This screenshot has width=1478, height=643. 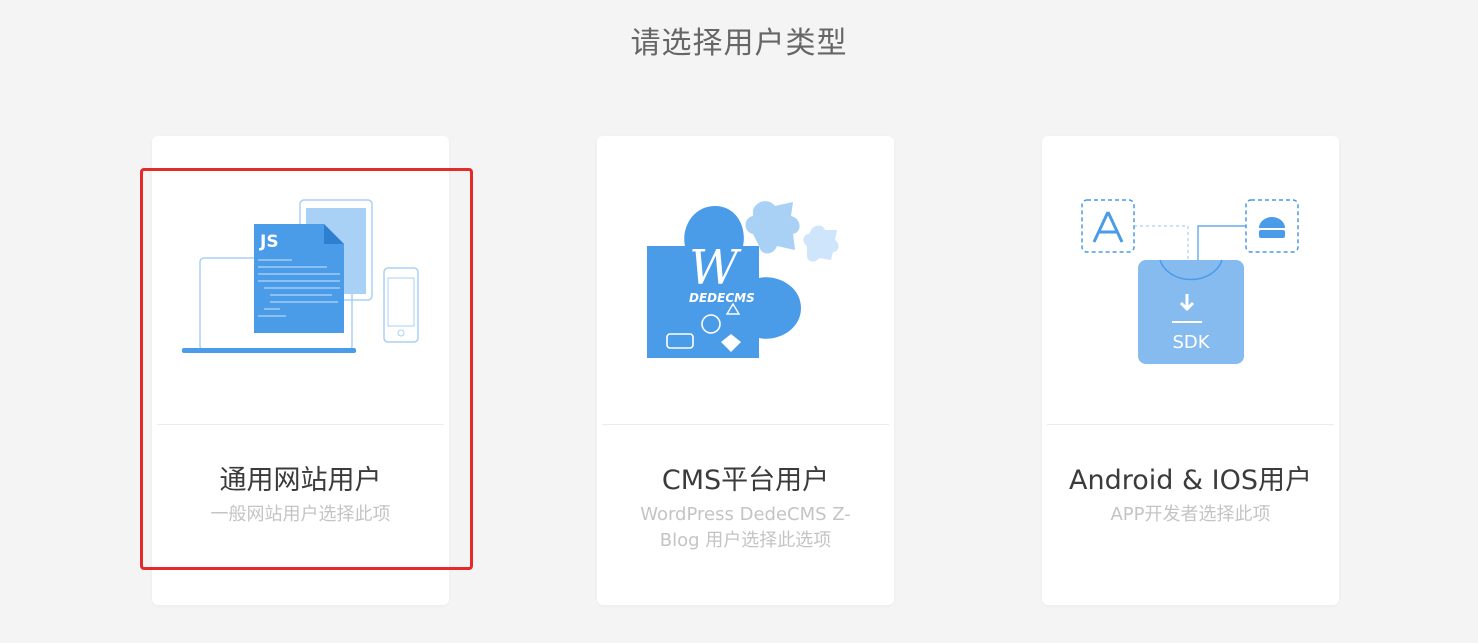 I want to click on card-description: APP开发者选择此项, so click(x=1190, y=514).